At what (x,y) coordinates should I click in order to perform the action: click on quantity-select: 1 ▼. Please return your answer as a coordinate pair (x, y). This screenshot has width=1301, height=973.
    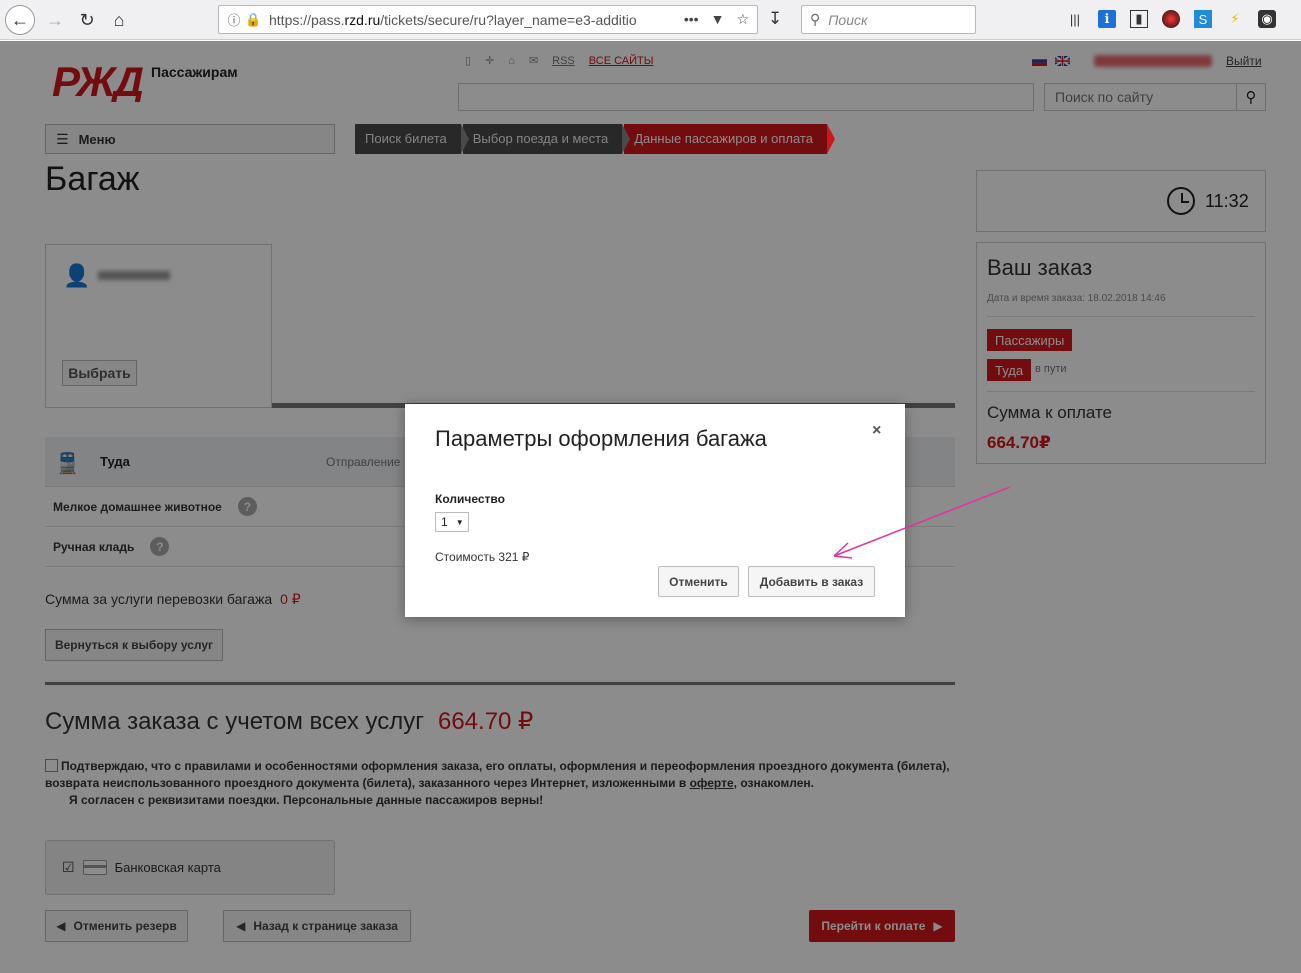
    Looking at the image, I should click on (452, 522).